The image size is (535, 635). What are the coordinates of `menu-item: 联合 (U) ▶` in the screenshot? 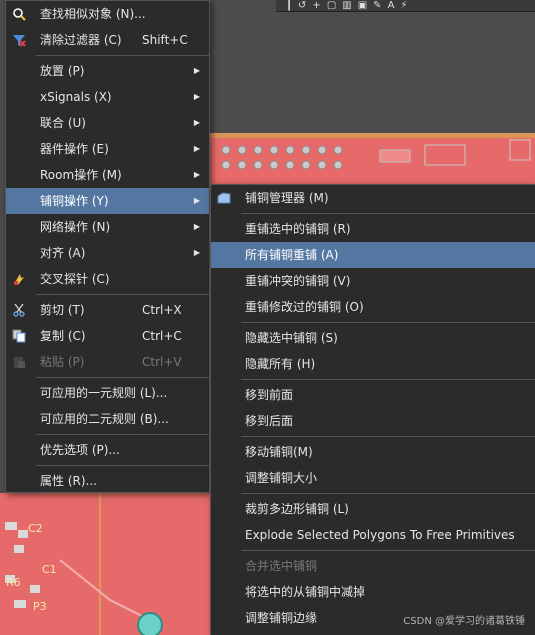 It's located at (107, 123).